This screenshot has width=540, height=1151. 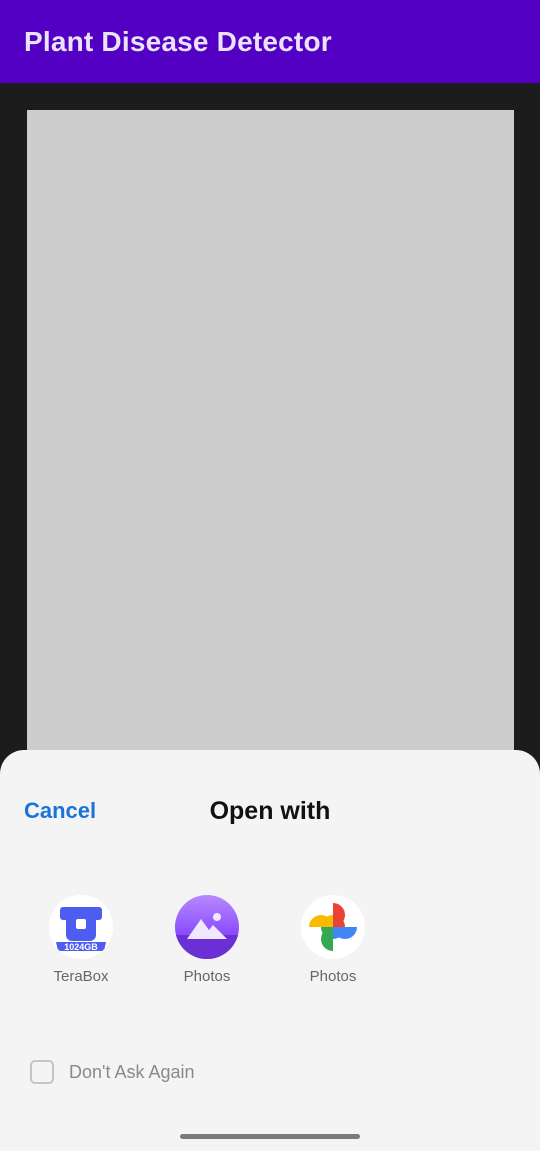 What do you see at coordinates (333, 927) in the screenshot?
I see `google-photos-icon` at bounding box center [333, 927].